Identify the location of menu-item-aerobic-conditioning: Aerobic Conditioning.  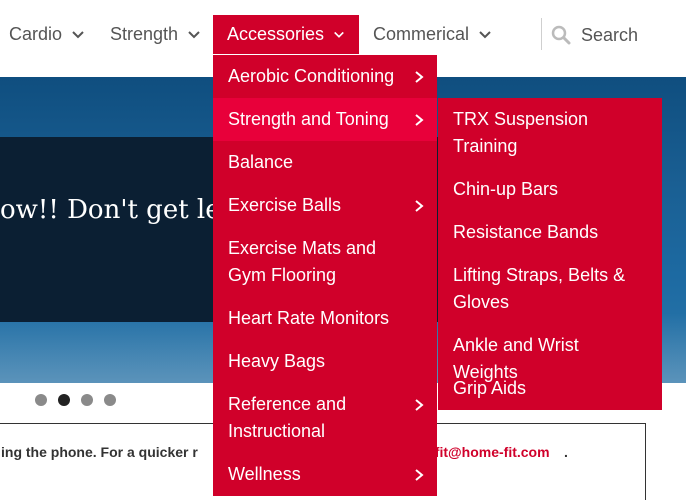
(325, 76).